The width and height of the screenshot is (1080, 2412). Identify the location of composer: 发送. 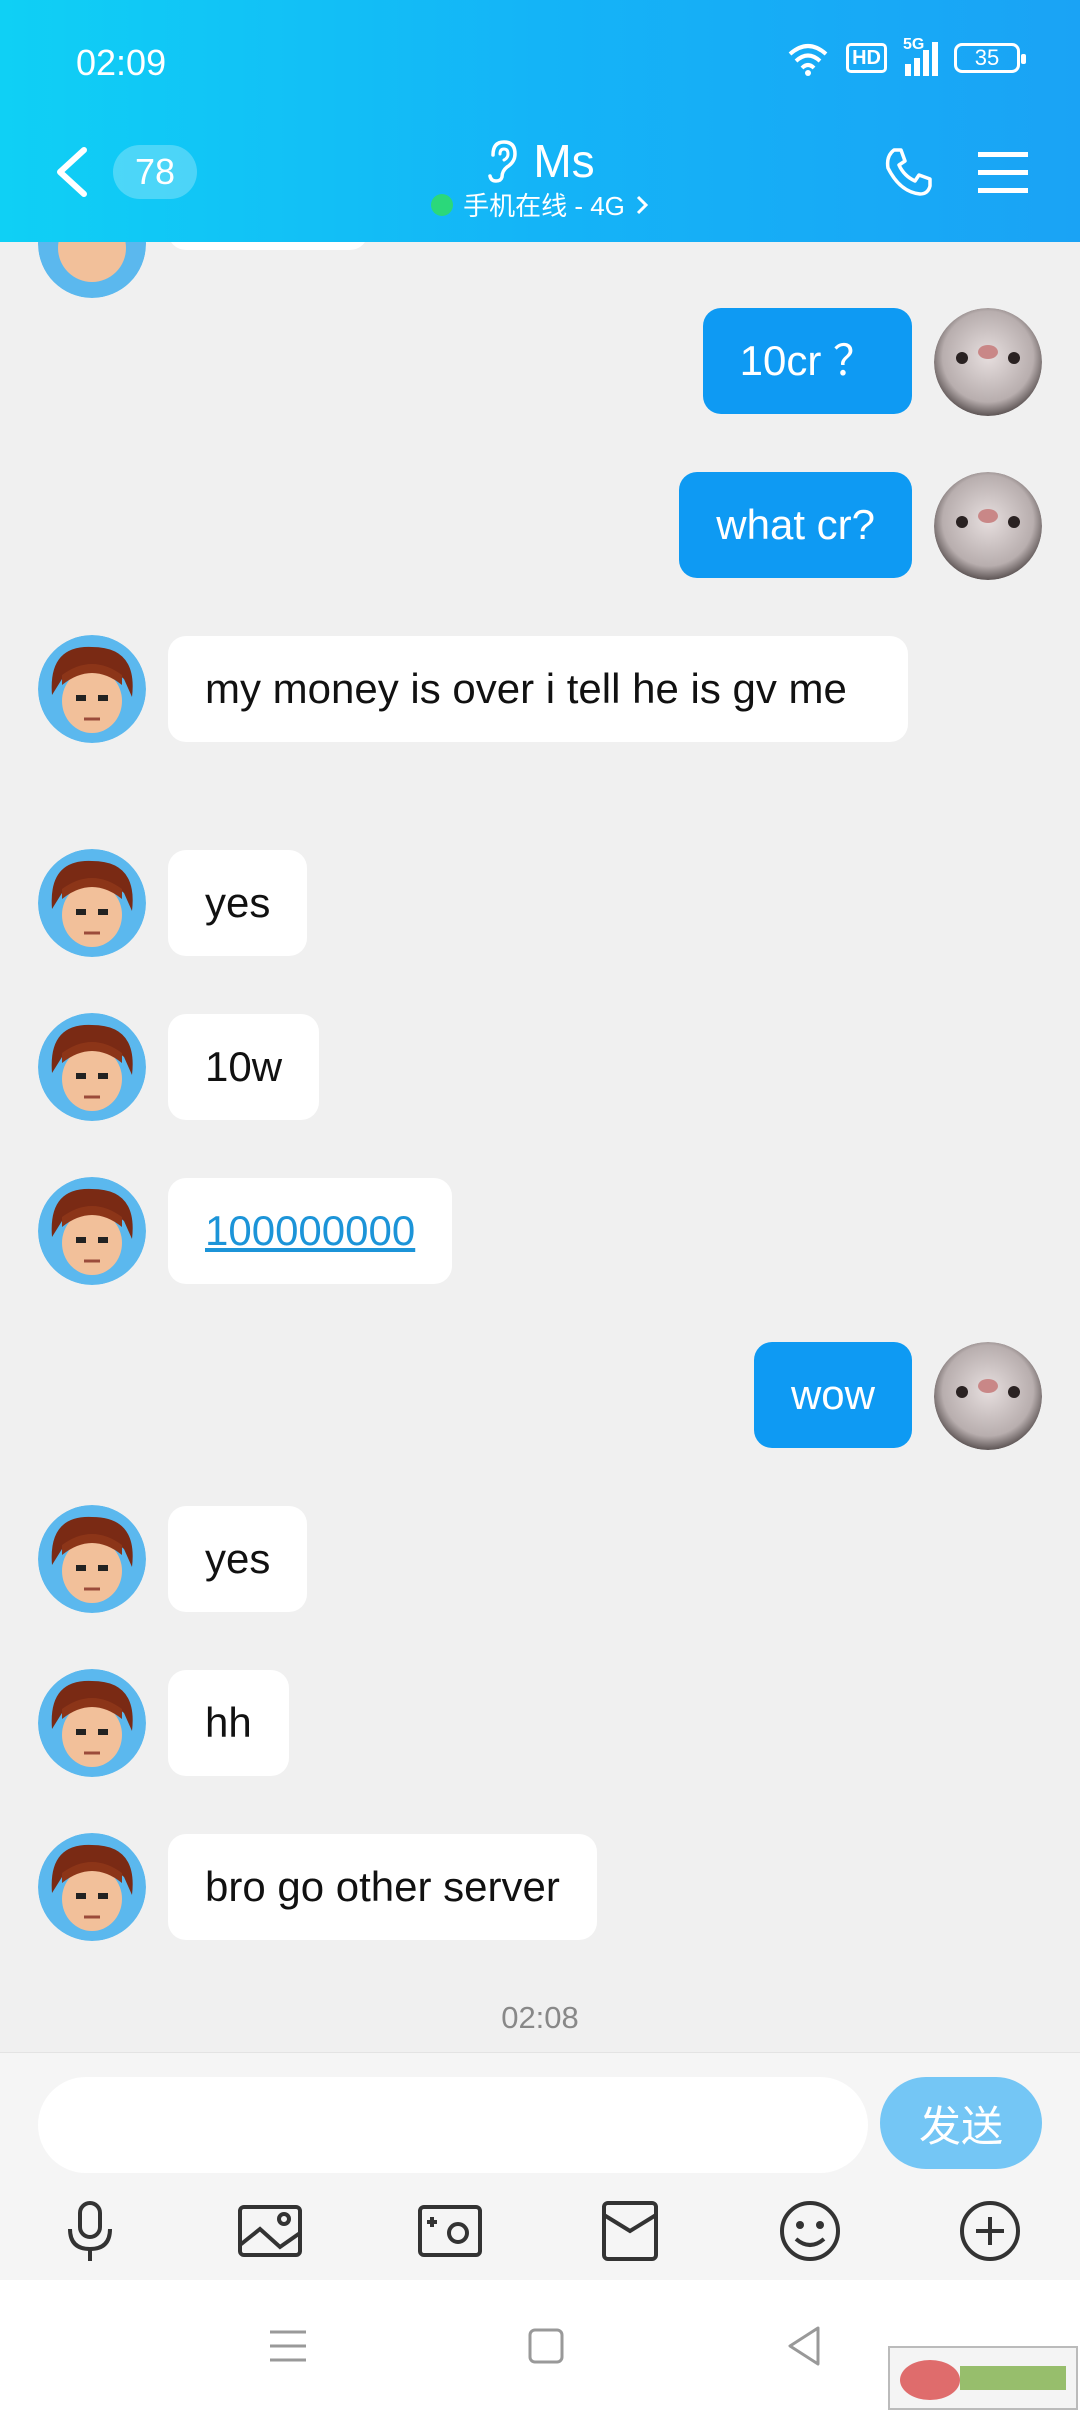
(540, 2166).